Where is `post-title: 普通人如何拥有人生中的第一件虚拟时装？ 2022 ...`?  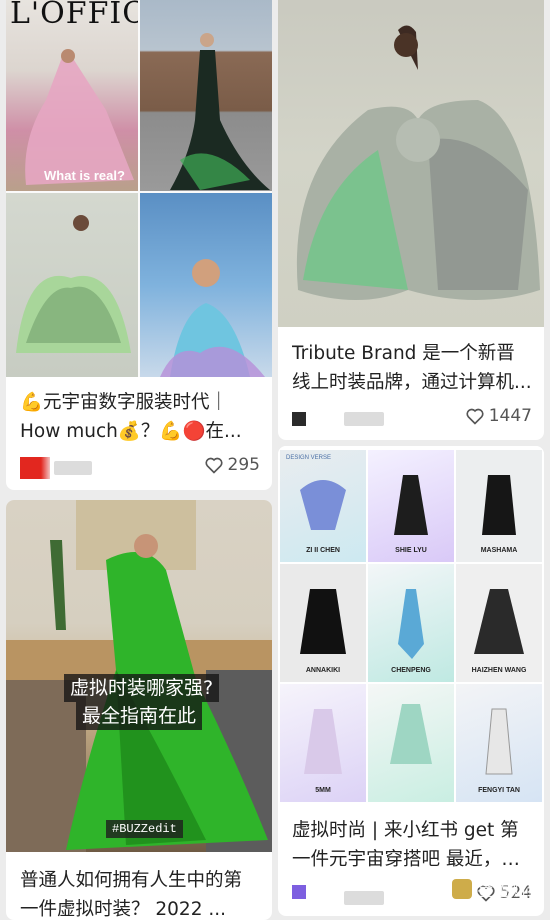
post-title: 普通人如何拥有人生中的第一件虚拟时装？ 2022 ... is located at coordinates (140, 893).